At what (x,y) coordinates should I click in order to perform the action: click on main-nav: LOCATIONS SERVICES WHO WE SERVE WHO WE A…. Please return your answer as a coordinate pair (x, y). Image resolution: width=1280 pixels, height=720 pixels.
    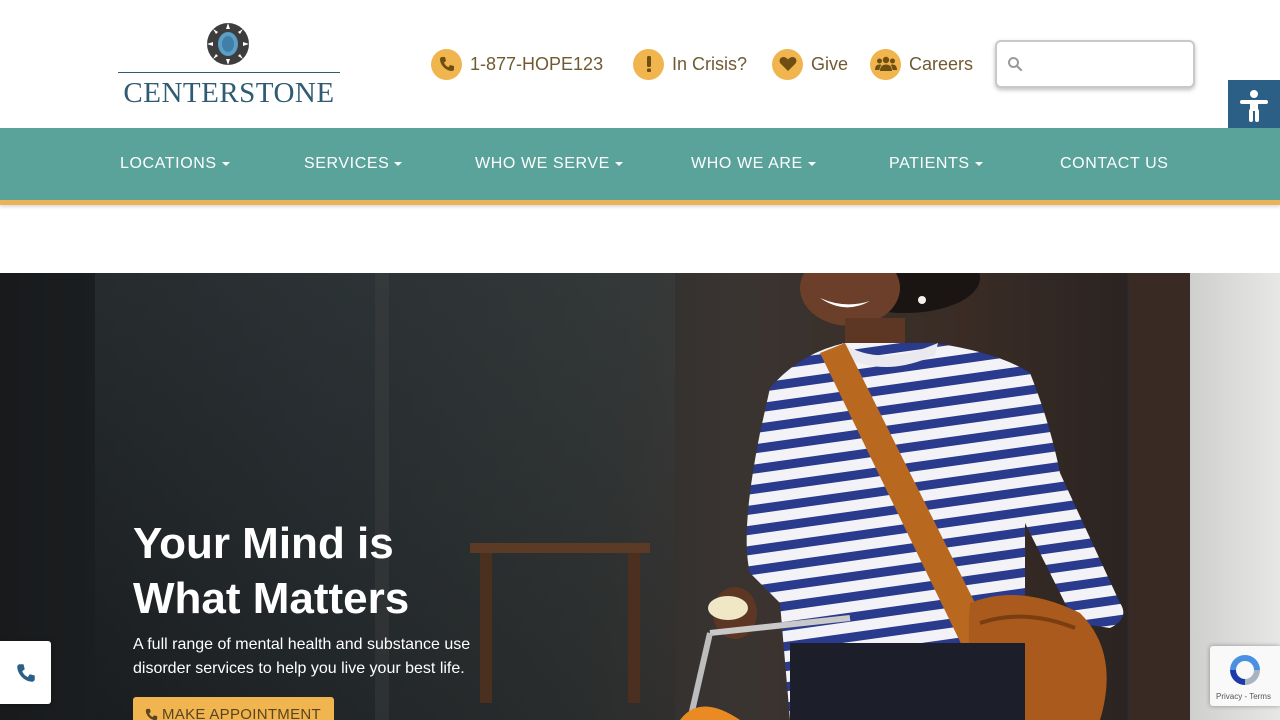
    Looking at the image, I should click on (640, 164).